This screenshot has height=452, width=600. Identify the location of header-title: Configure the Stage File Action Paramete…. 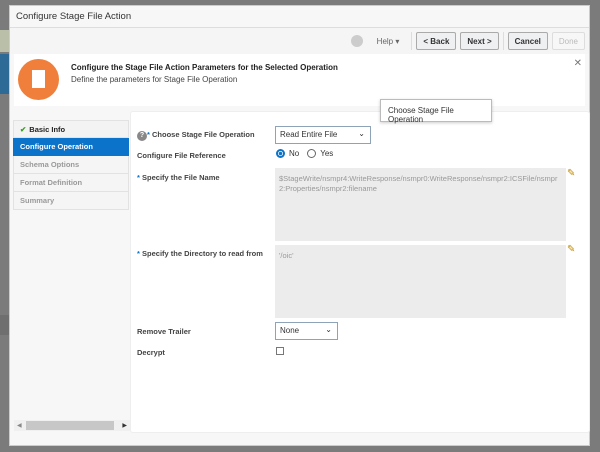
(204, 67).